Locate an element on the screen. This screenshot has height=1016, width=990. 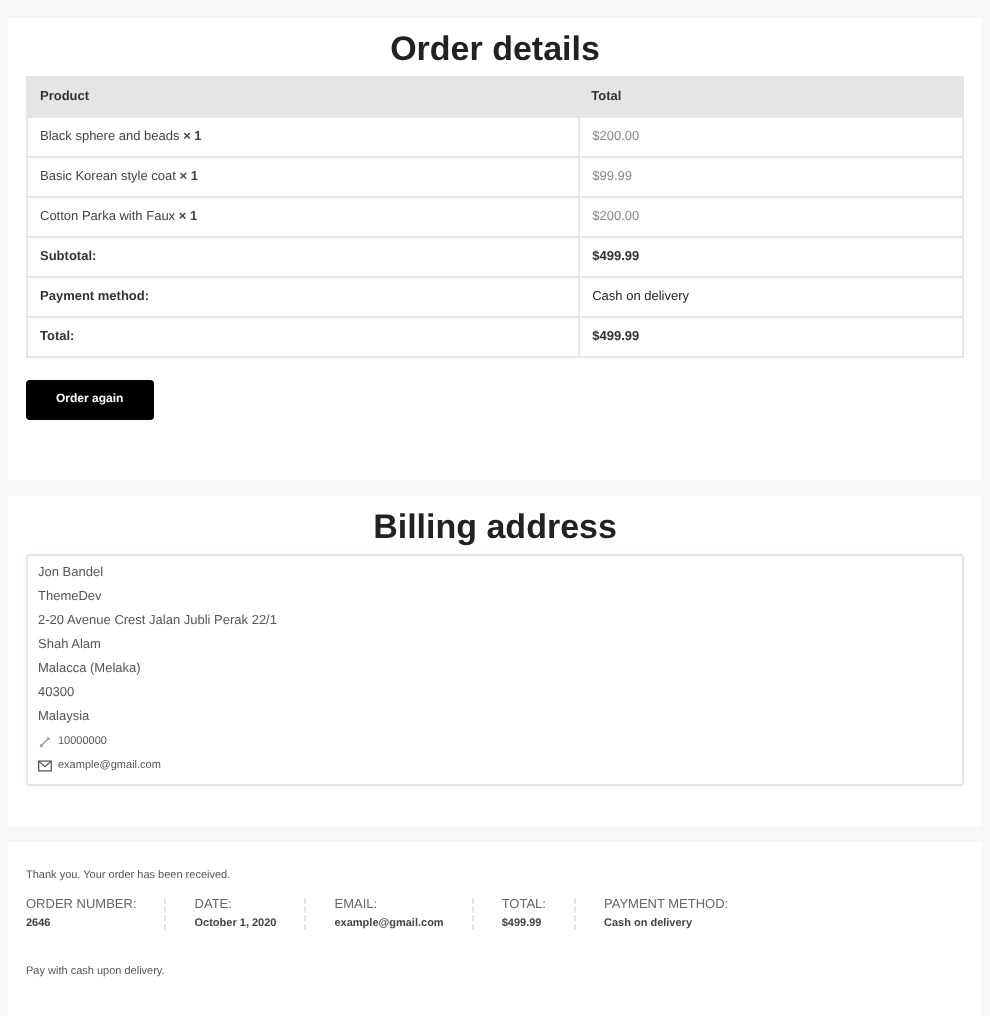
envelope-icon is located at coordinates (45, 766).